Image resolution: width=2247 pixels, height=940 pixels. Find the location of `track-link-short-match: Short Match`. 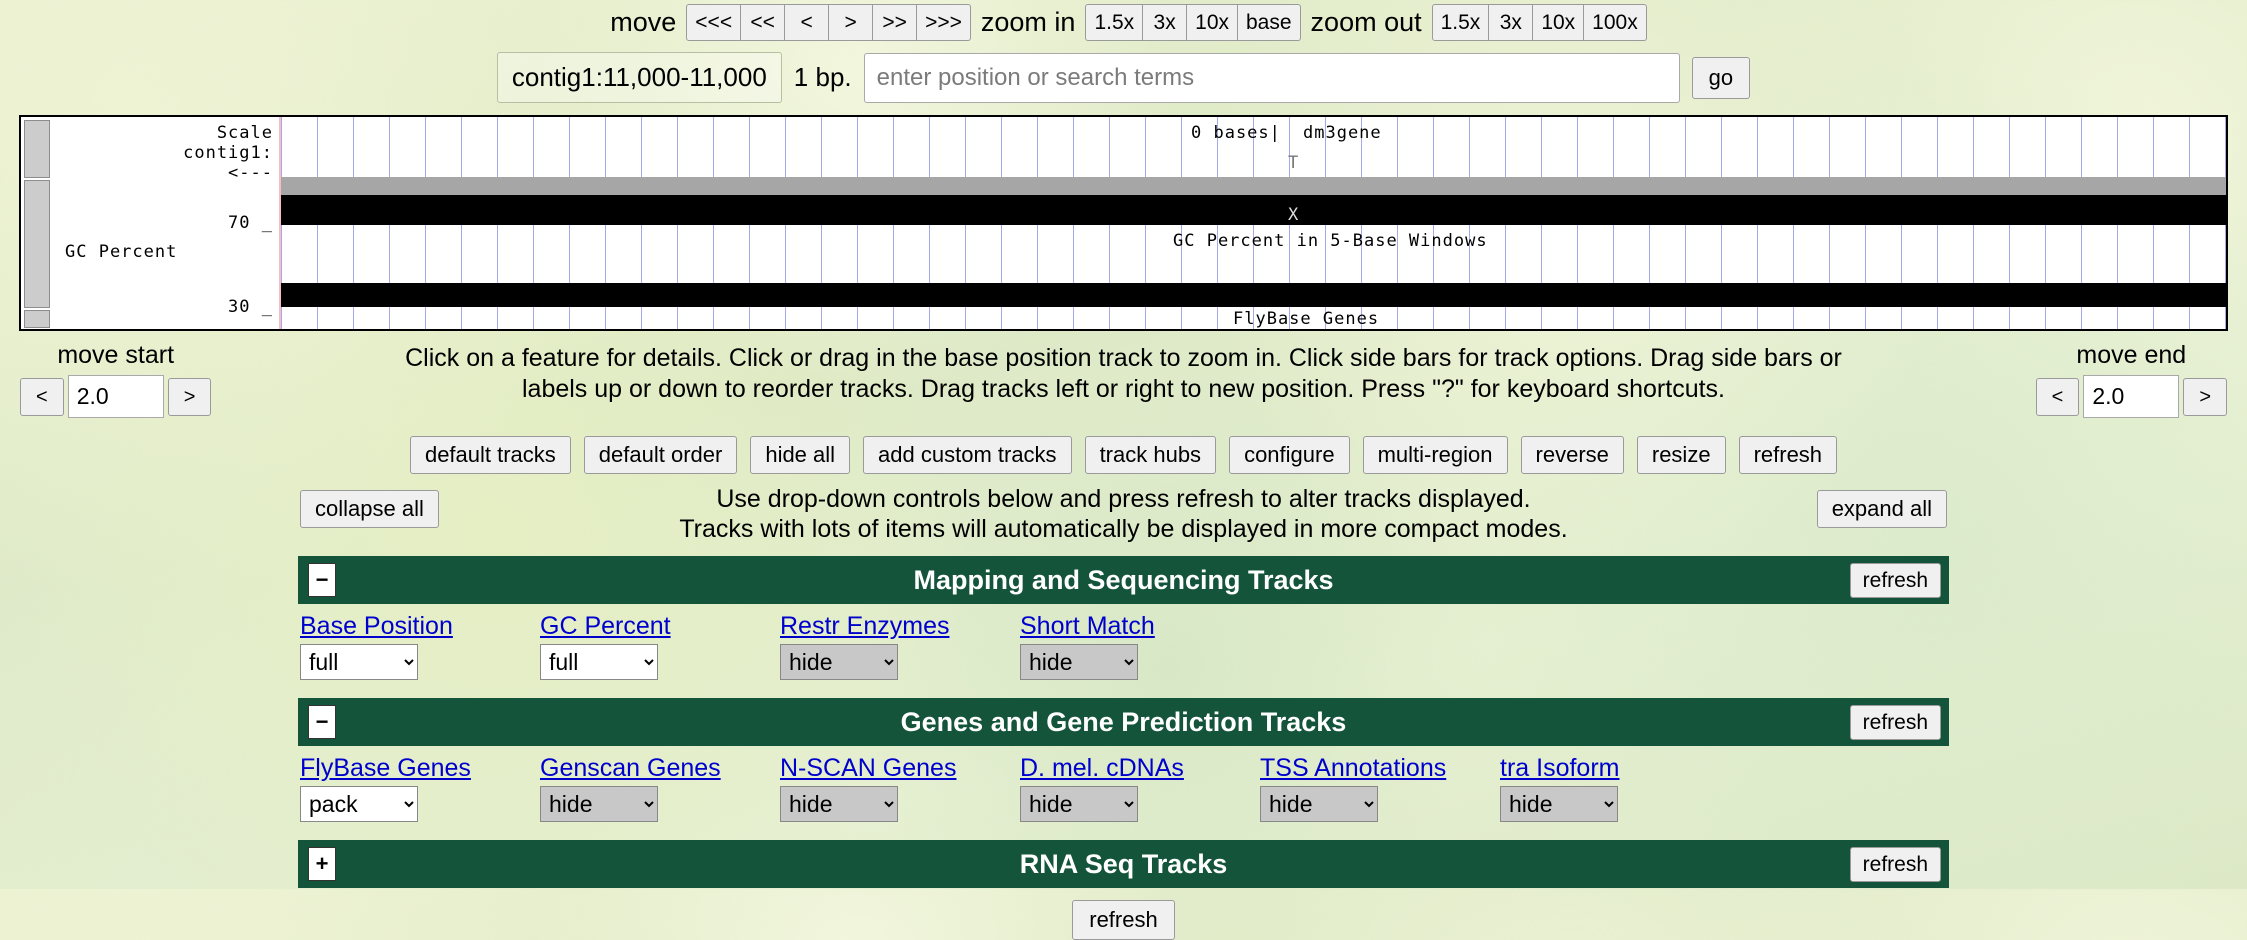

track-link-short-match: Short Match is located at coordinates (1087, 626).